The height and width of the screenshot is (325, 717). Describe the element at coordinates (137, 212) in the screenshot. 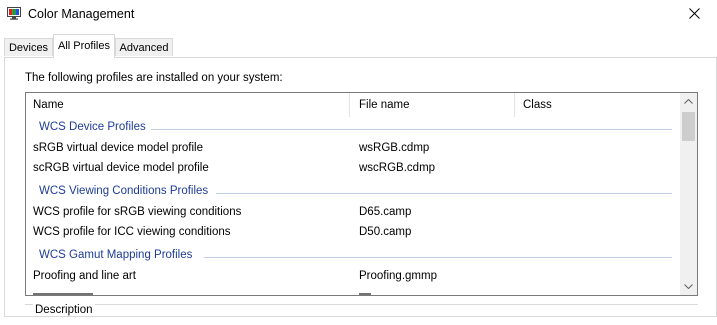

I see `profile-name: WCS profile for sRGB viewing conditions` at that location.